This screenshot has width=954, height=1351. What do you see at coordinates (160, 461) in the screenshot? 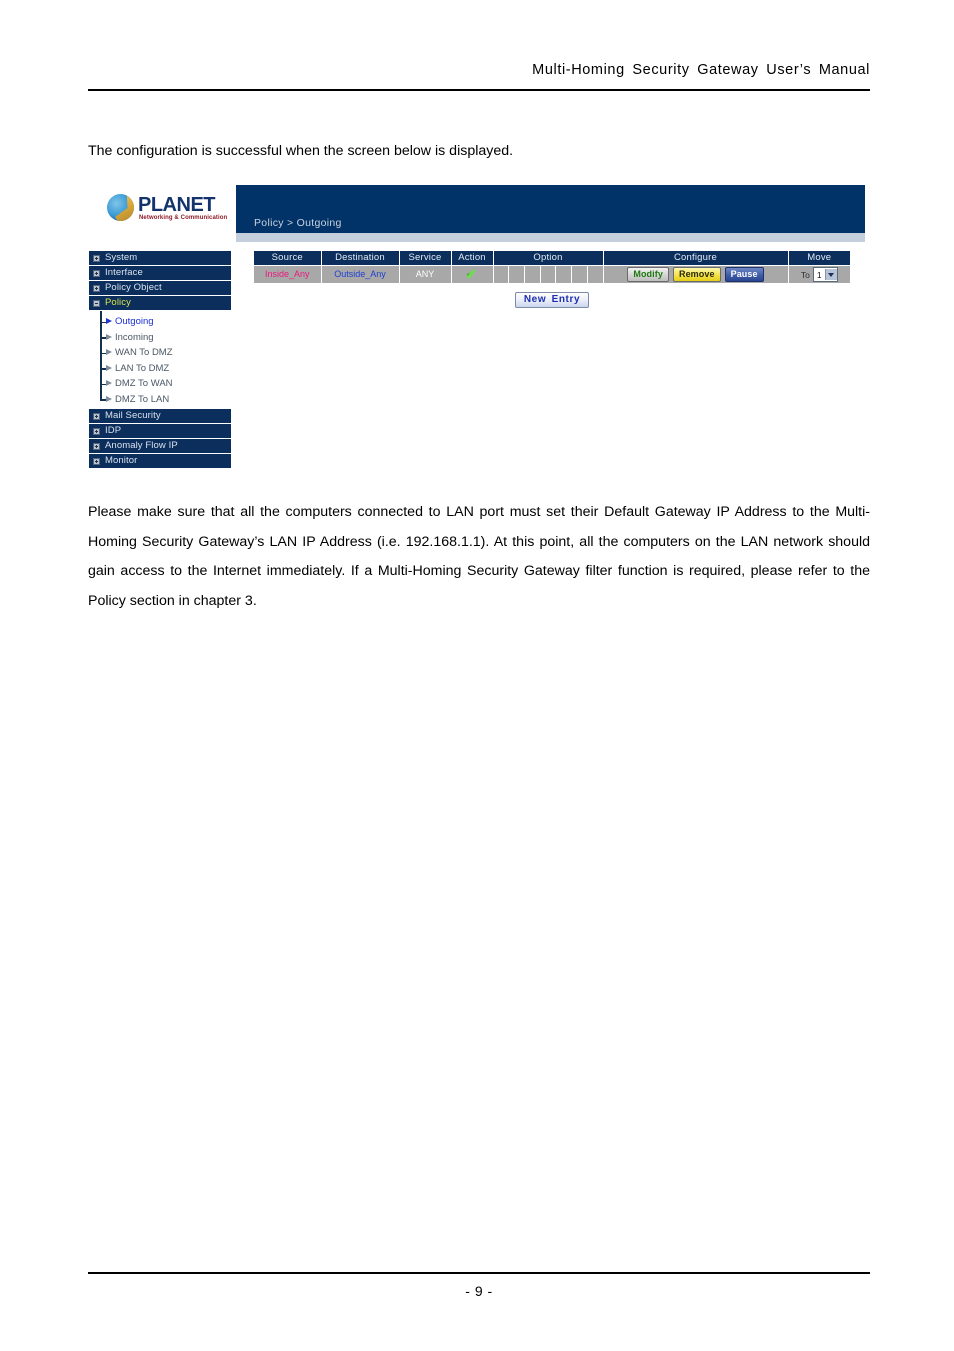
I see `sidebar-item-monitor: Monitor` at bounding box center [160, 461].